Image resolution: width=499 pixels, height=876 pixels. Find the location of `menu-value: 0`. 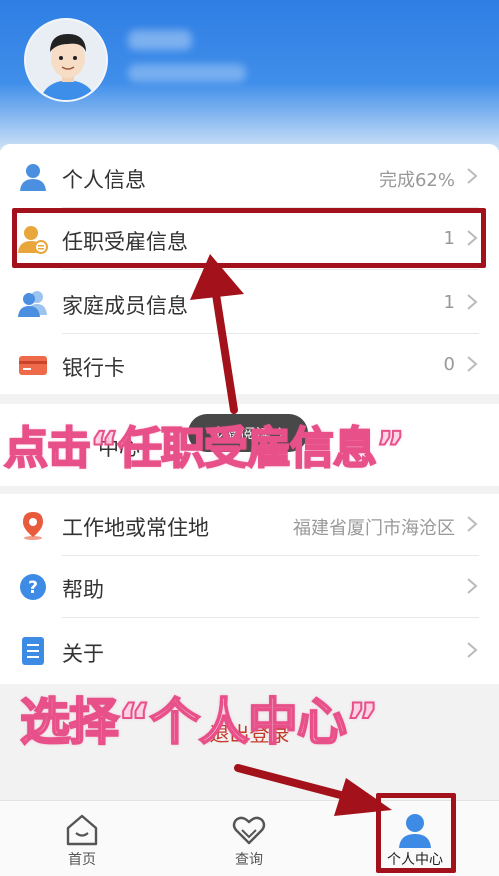

menu-value: 0 is located at coordinates (449, 364).